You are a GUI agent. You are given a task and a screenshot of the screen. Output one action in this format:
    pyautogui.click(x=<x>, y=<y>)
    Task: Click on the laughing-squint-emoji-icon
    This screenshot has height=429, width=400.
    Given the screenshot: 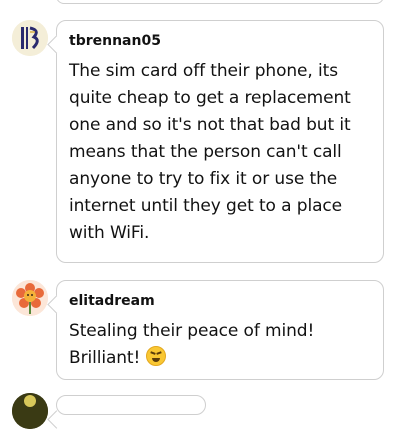 What is the action you would take?
    pyautogui.click(x=155, y=356)
    